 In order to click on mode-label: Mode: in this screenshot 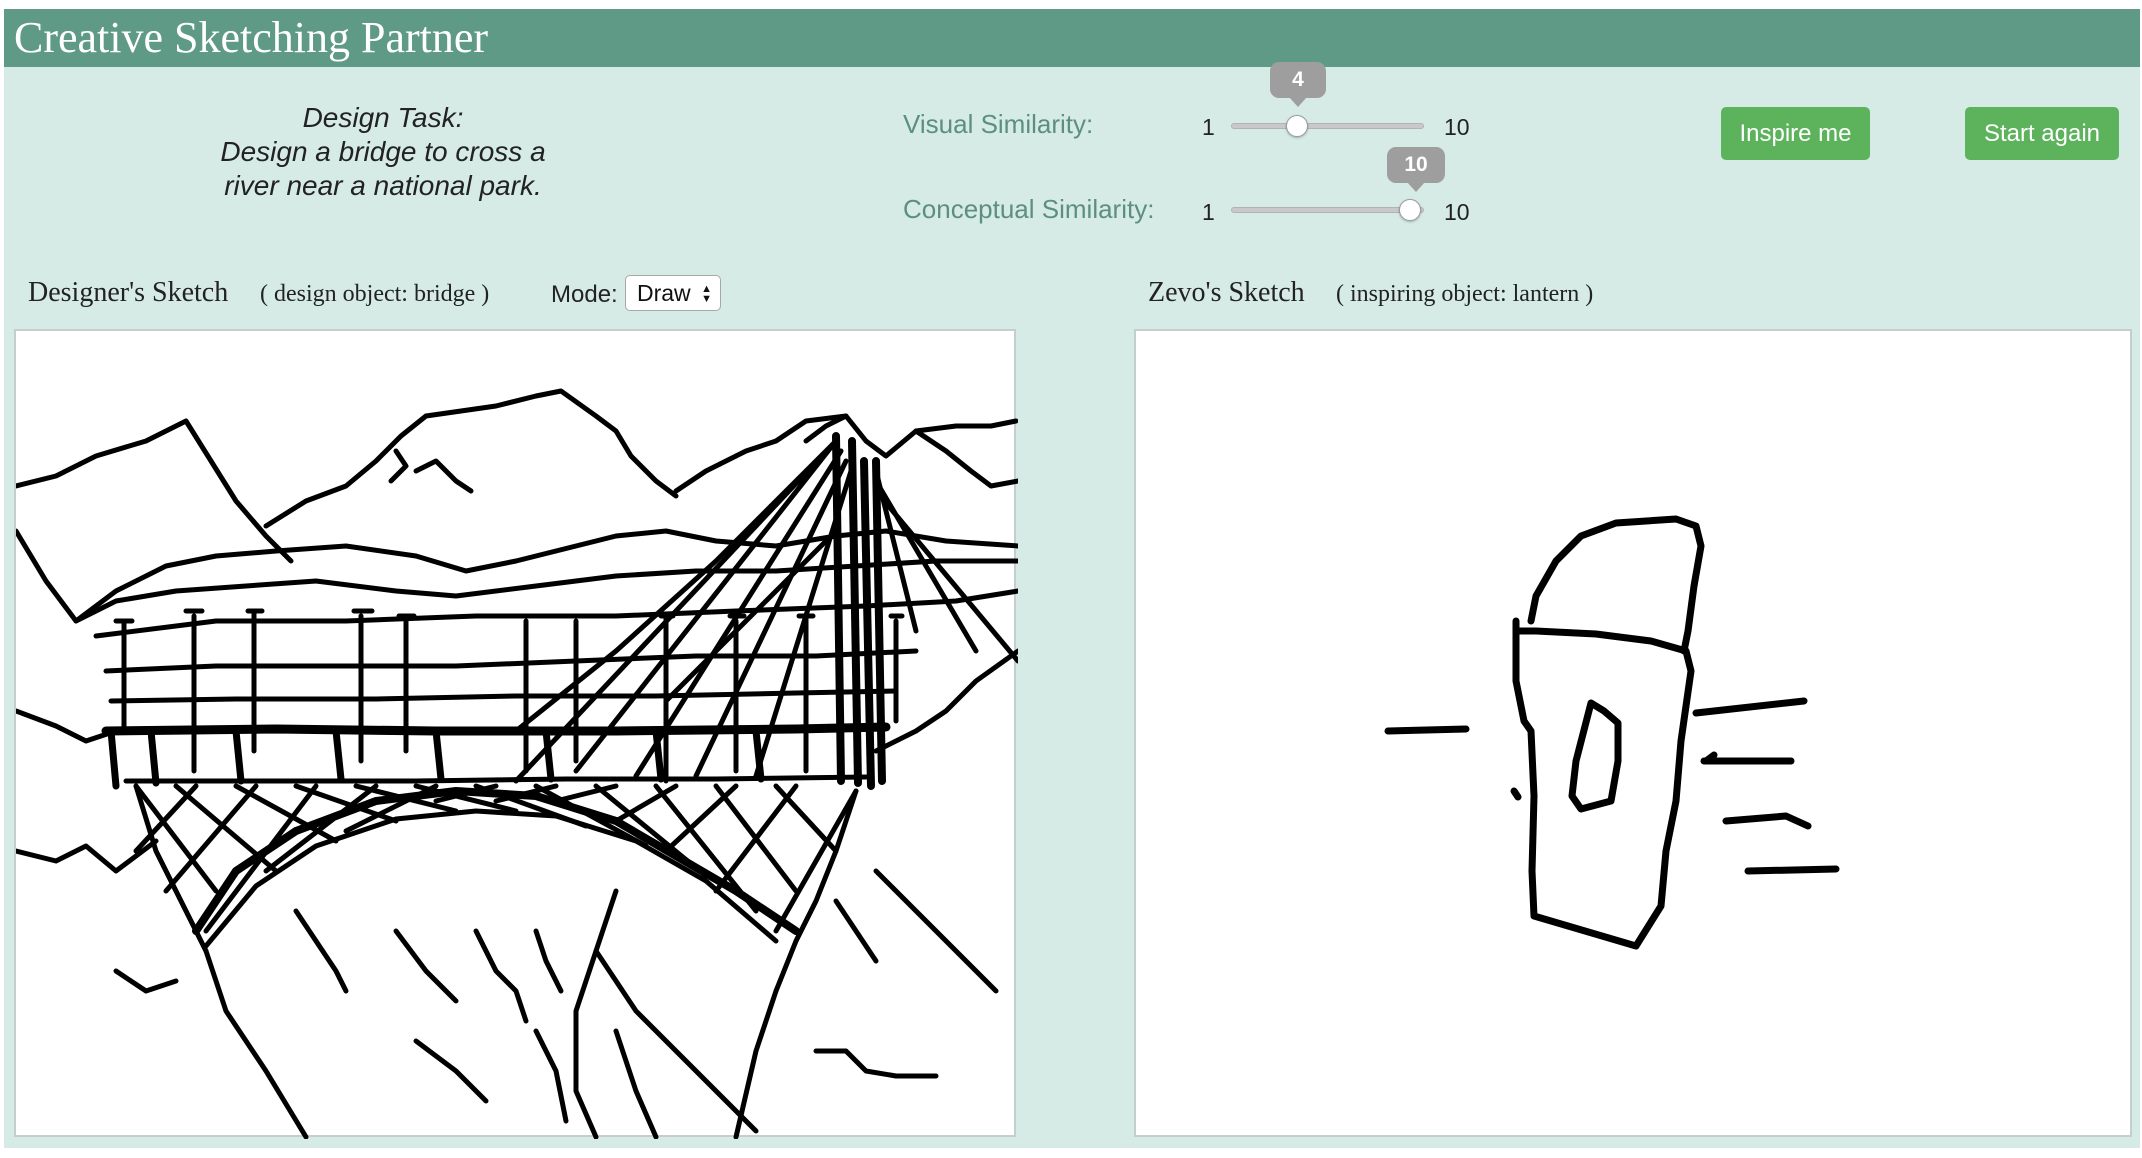, I will do `click(584, 294)`.